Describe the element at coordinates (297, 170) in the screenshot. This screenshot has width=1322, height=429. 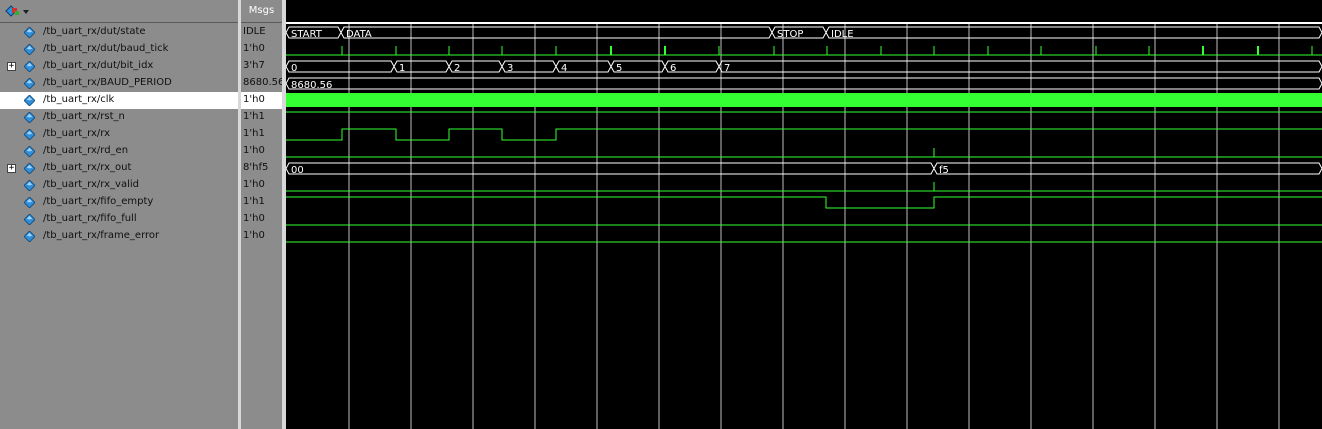
I see `rx-out-label: 00` at that location.